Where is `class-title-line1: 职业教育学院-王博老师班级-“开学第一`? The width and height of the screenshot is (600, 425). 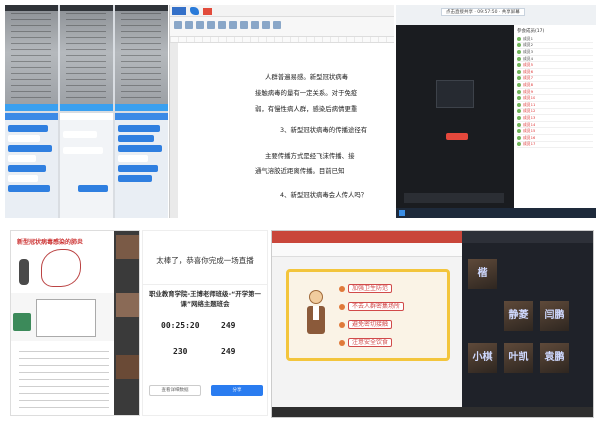 class-title-line1: 职业教育学院-王博老师班级-“开学第一 is located at coordinates (205, 294).